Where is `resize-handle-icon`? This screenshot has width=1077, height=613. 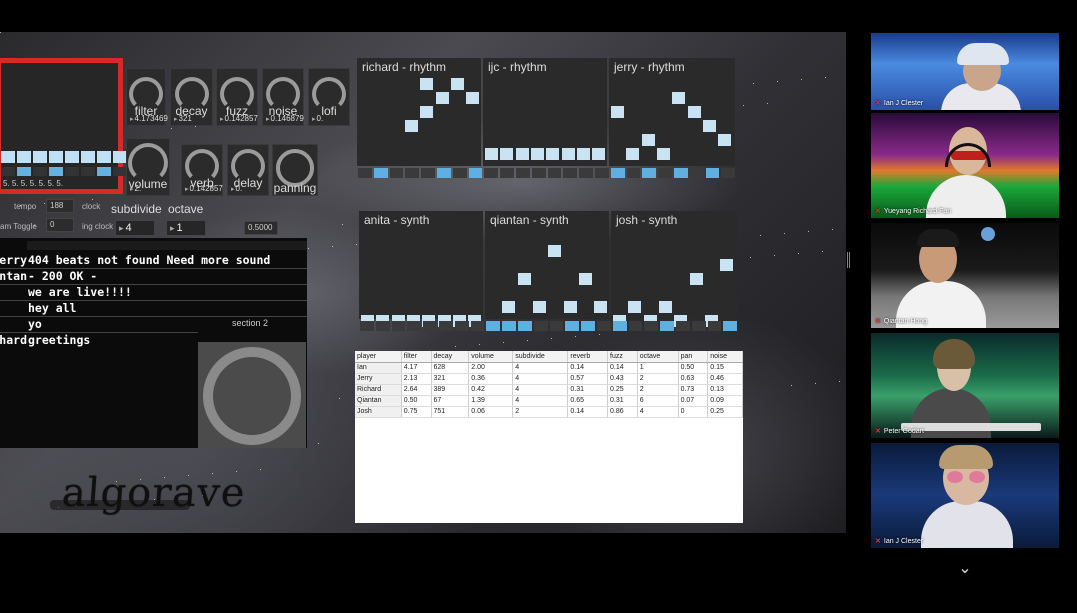
resize-handle-icon is located at coordinates (848, 260).